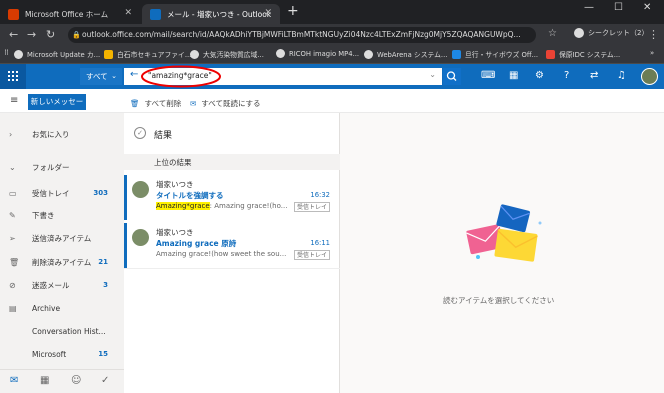 The image size is (664, 393). What do you see at coordinates (594, 75) in the screenshot?
I see `megaphone-icon: ⇄` at bounding box center [594, 75].